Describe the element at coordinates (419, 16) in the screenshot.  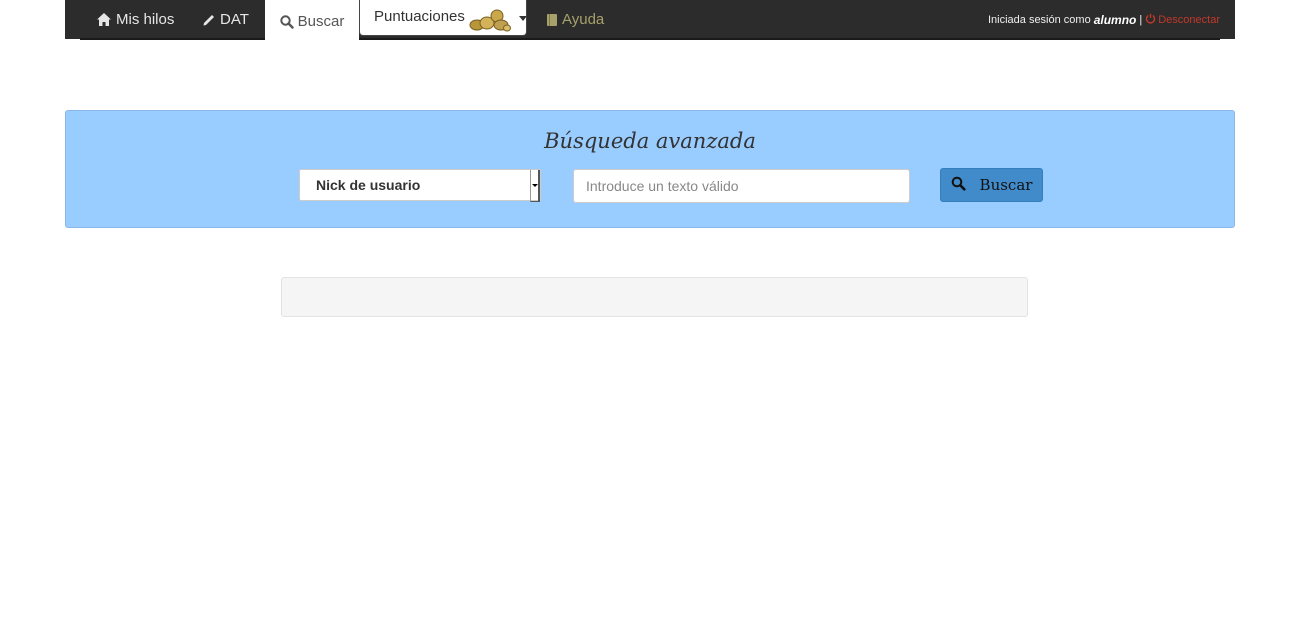
I see `nav-item-label: Puntuaciones` at that location.